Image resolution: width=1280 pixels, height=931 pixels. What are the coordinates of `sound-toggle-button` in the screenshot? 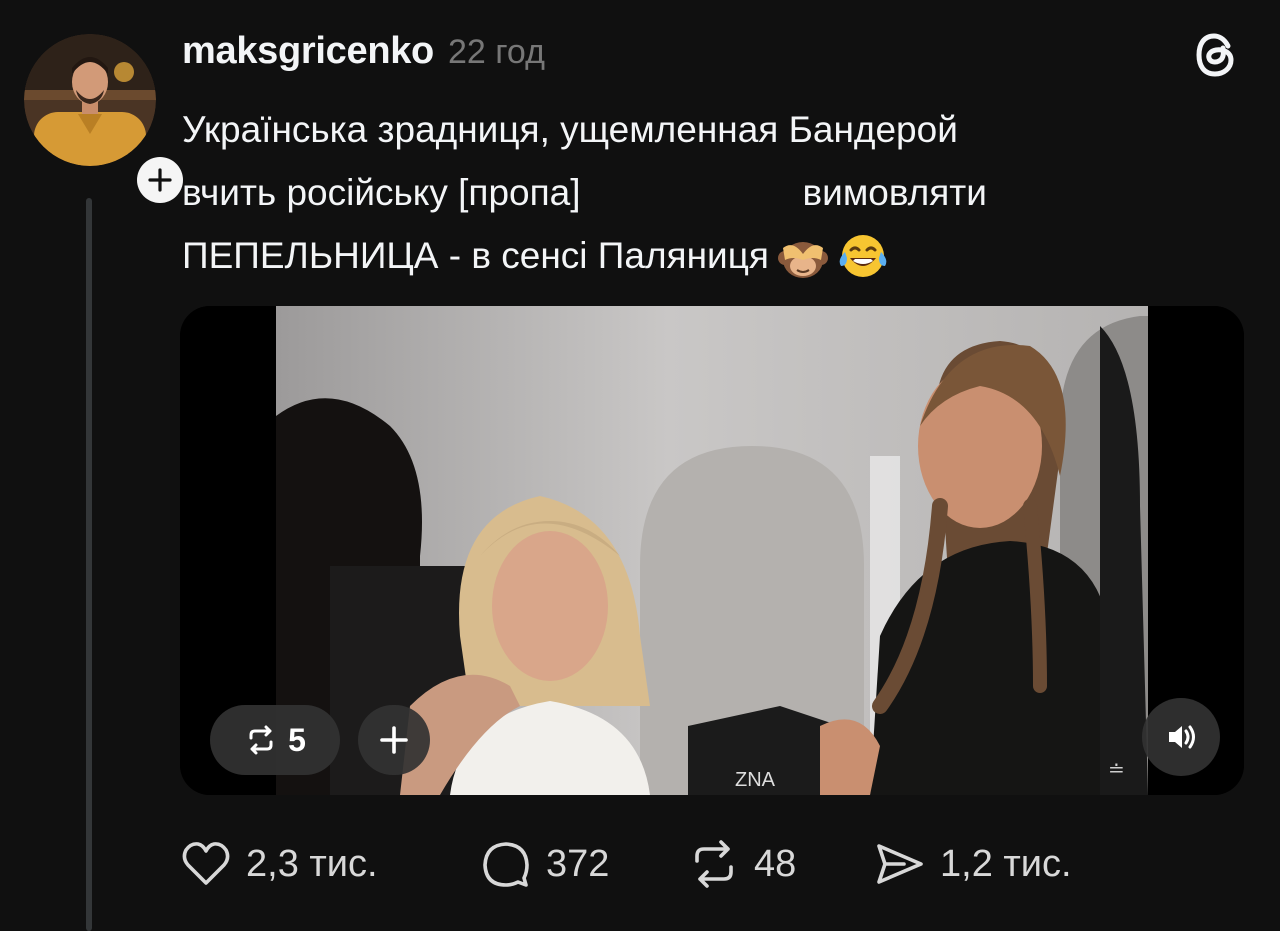 It's located at (1181, 737).